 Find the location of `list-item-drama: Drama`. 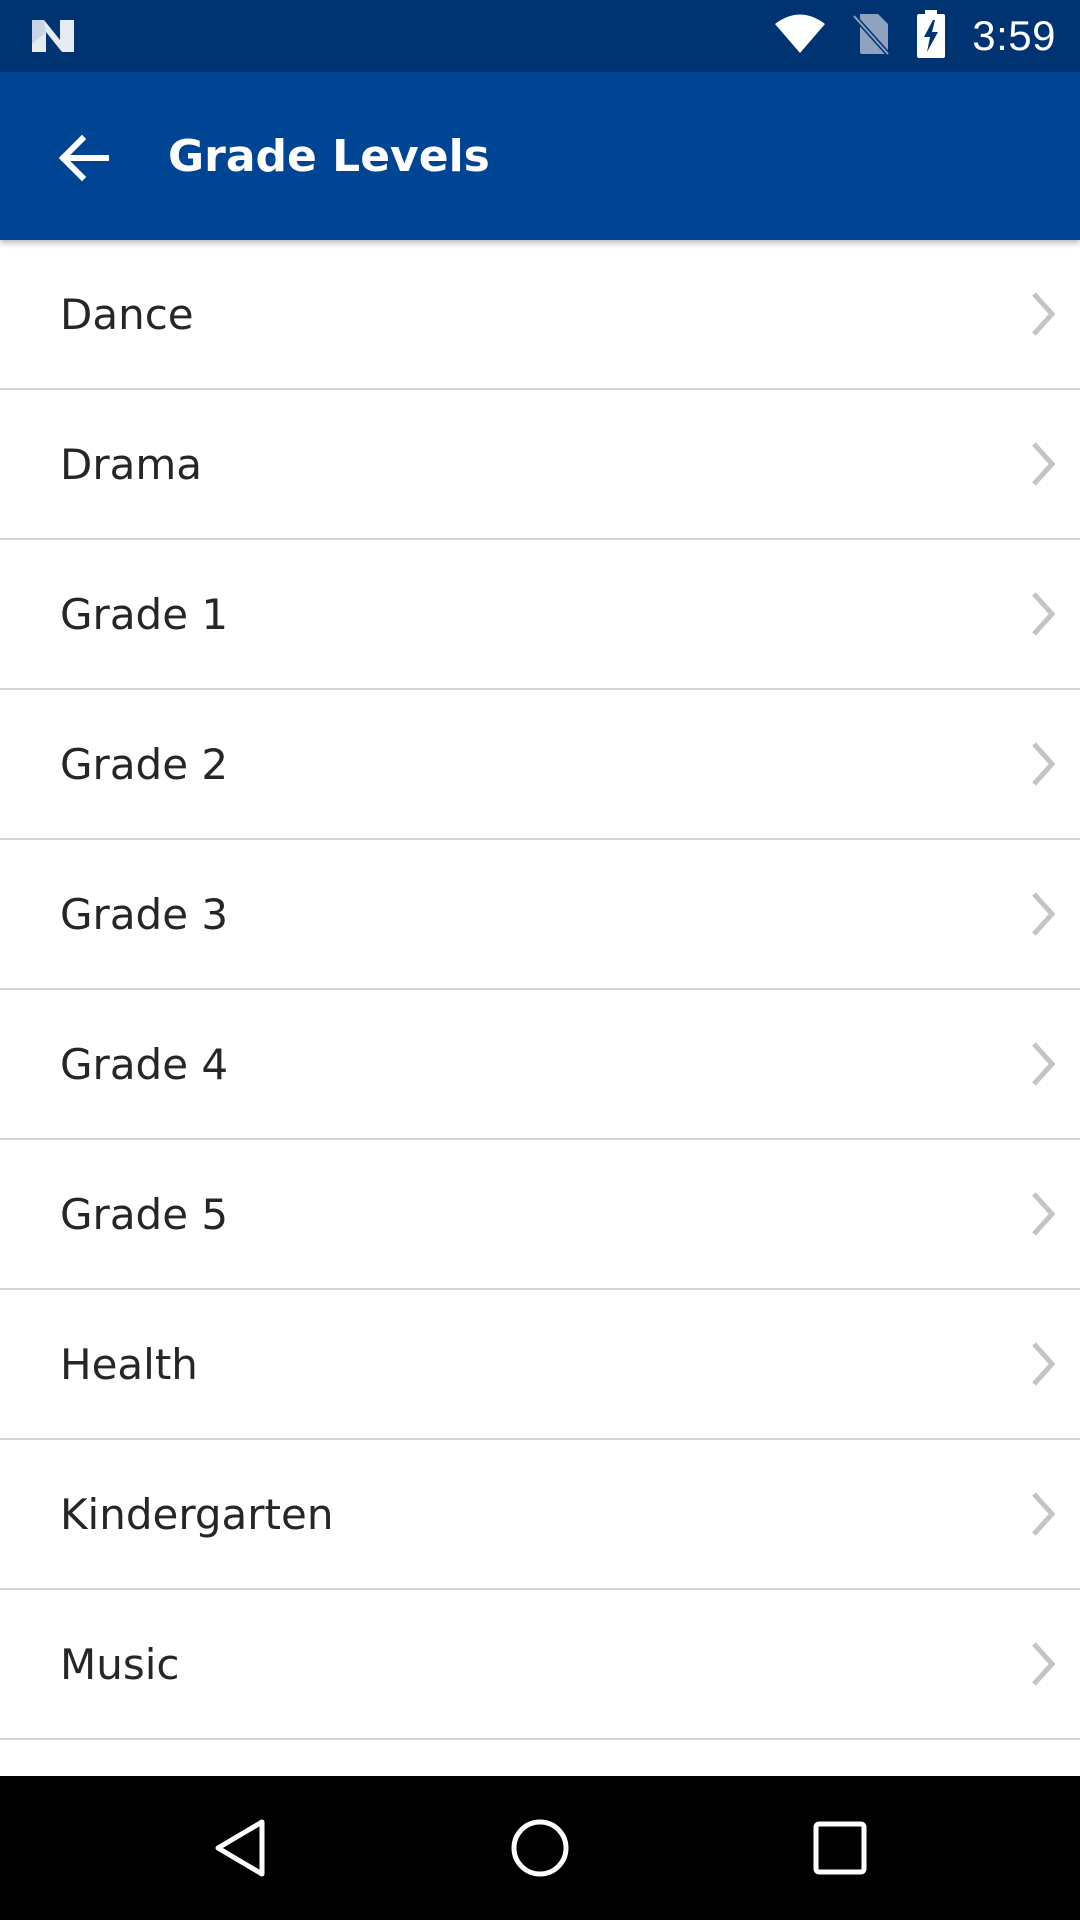

list-item-drama: Drama is located at coordinates (540, 465).